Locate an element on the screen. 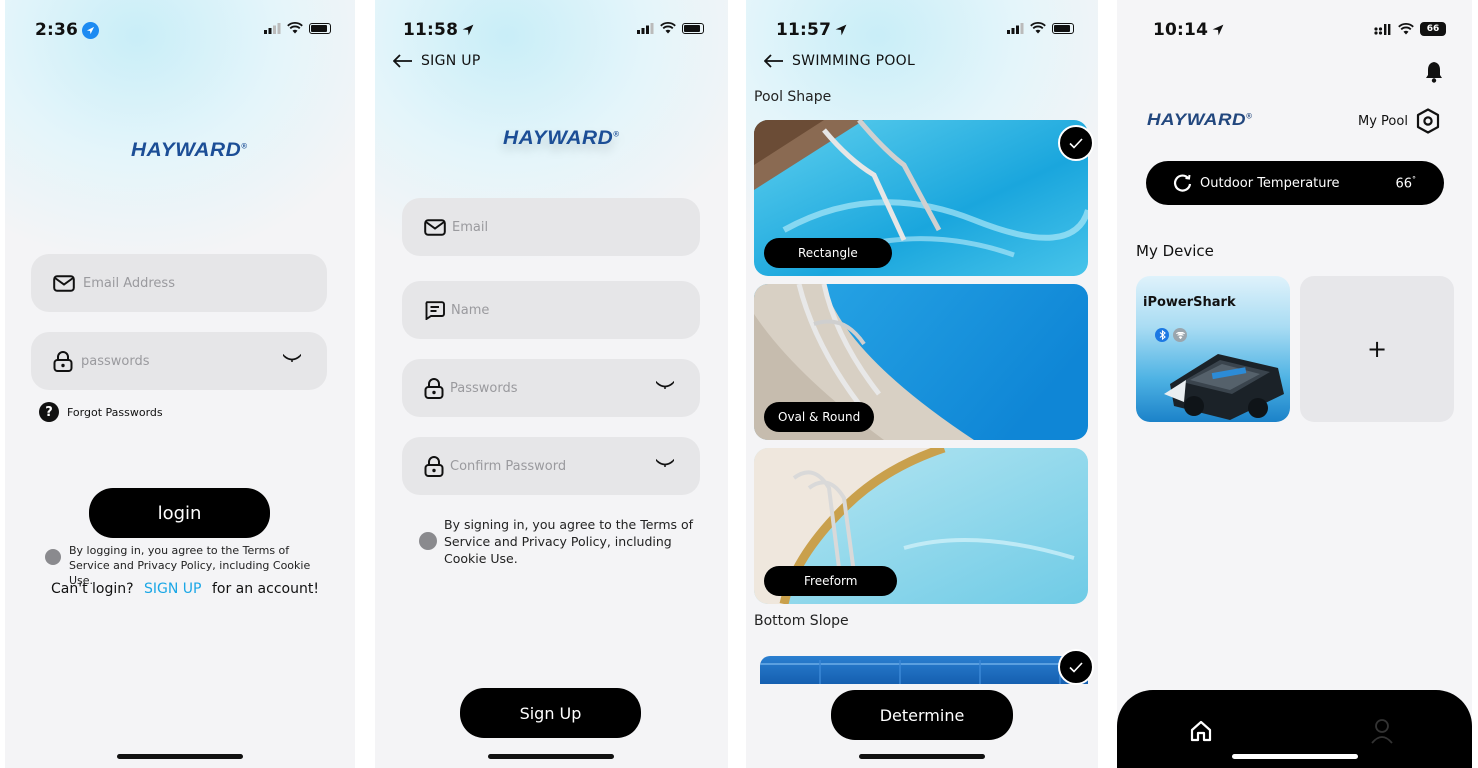 The image size is (1478, 768). cant-login-suffix: for an account! is located at coordinates (265, 589).